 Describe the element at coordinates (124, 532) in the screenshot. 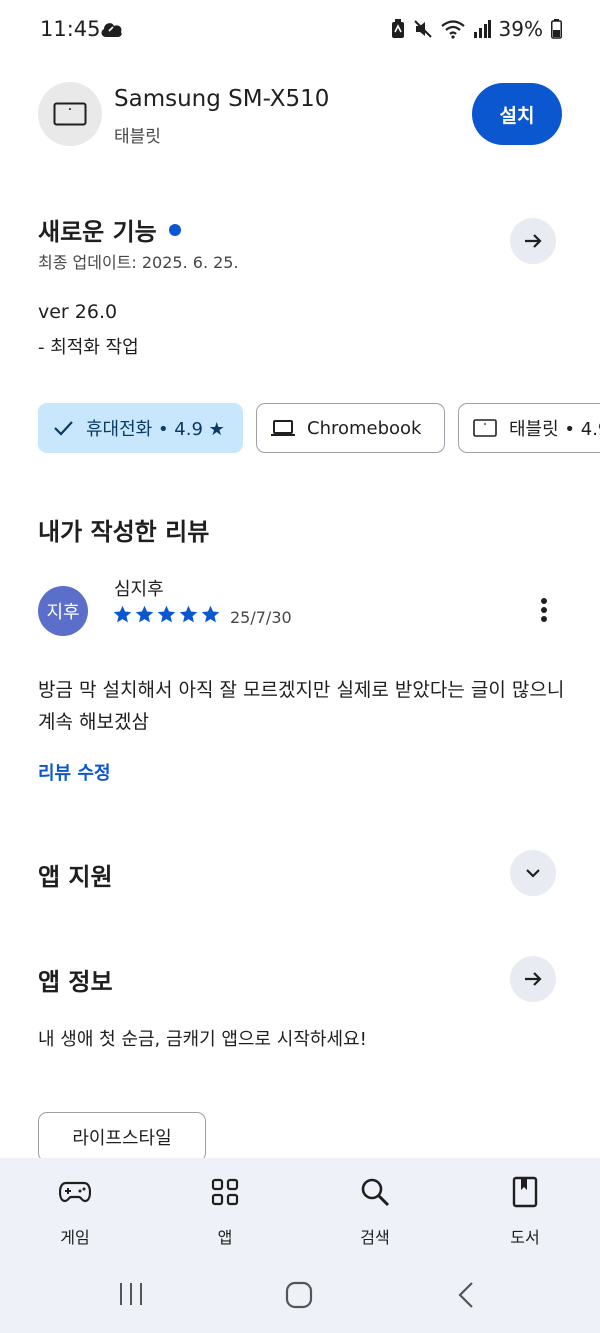

I see `my-review-title: 내가 작성한 리뷰` at that location.